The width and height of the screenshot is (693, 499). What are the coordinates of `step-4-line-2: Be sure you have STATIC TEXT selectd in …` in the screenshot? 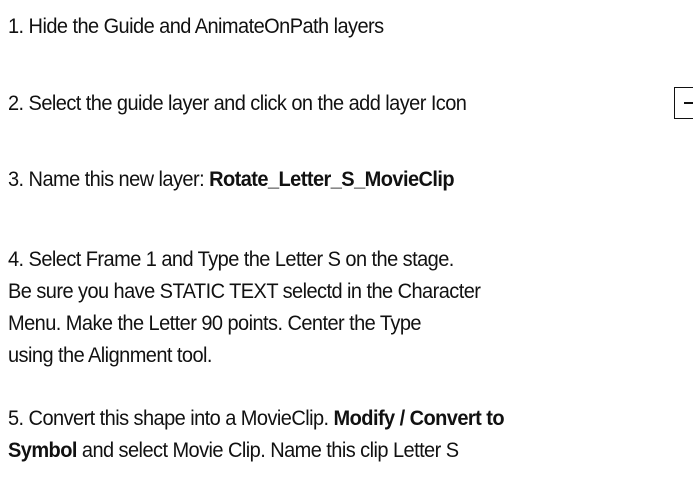 It's located at (244, 291).